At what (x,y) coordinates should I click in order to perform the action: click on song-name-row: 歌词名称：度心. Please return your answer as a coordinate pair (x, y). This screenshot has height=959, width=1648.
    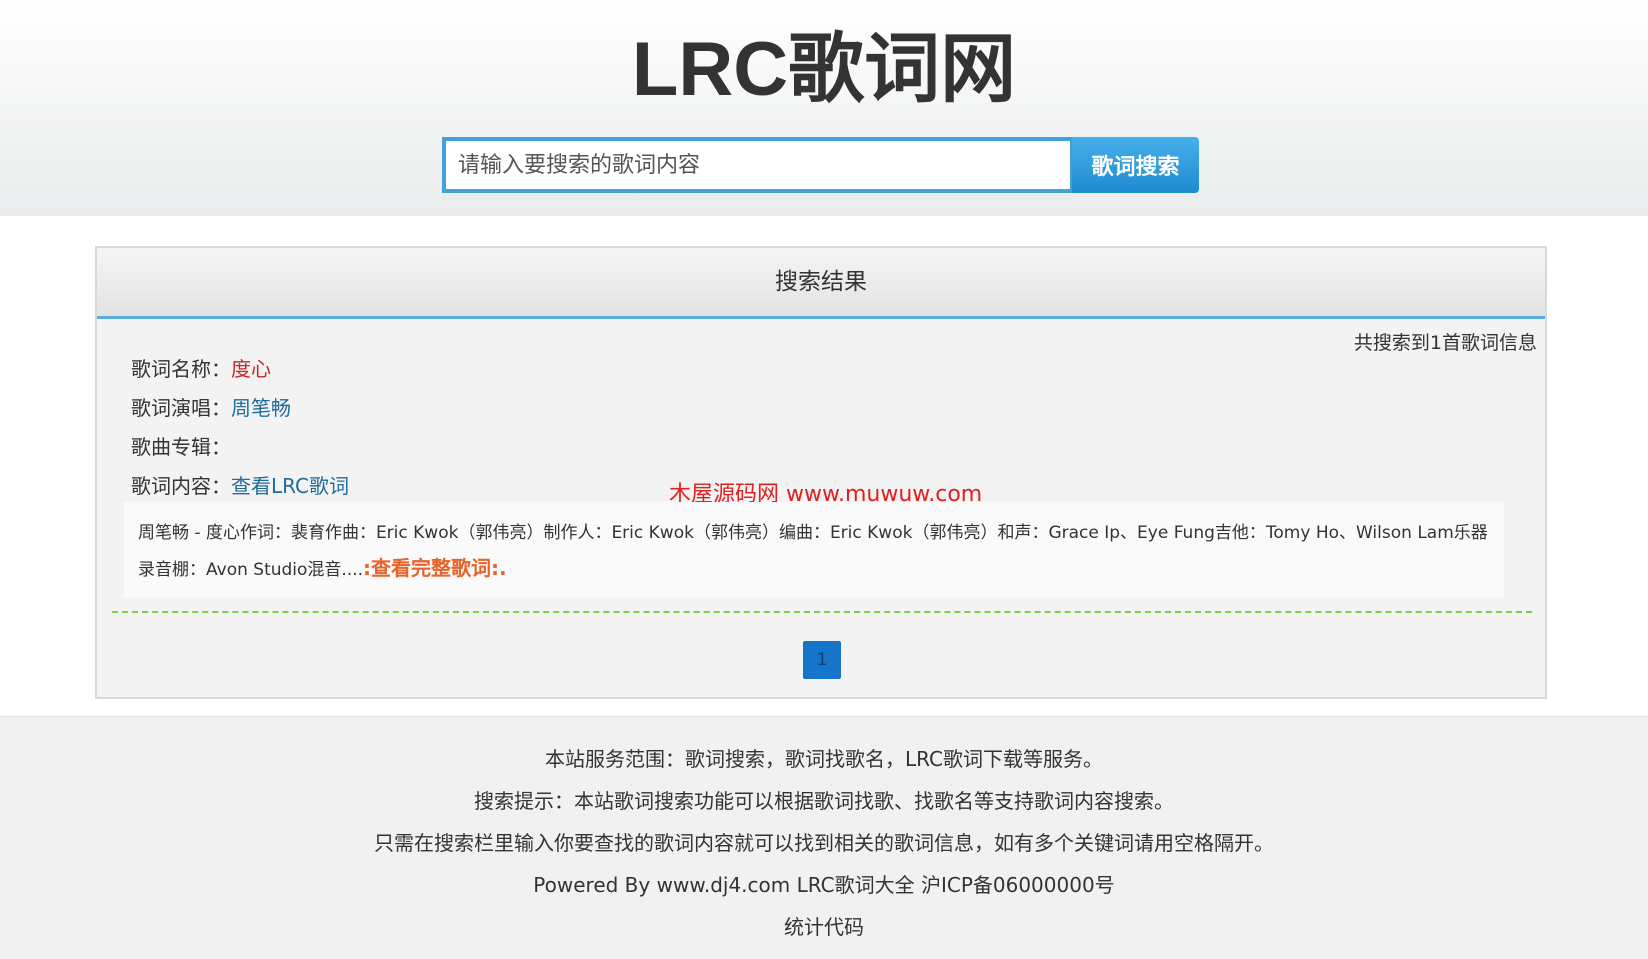
    Looking at the image, I should click on (201, 367).